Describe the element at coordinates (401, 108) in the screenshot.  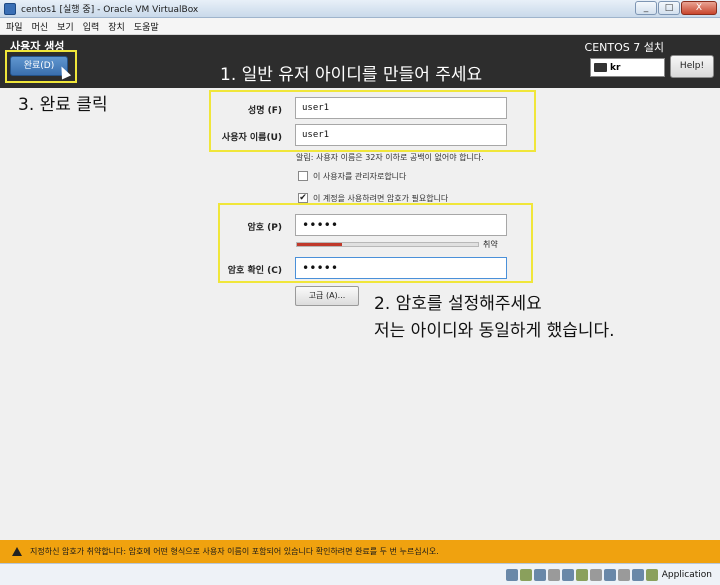
I see `fullname-input: user1` at that location.